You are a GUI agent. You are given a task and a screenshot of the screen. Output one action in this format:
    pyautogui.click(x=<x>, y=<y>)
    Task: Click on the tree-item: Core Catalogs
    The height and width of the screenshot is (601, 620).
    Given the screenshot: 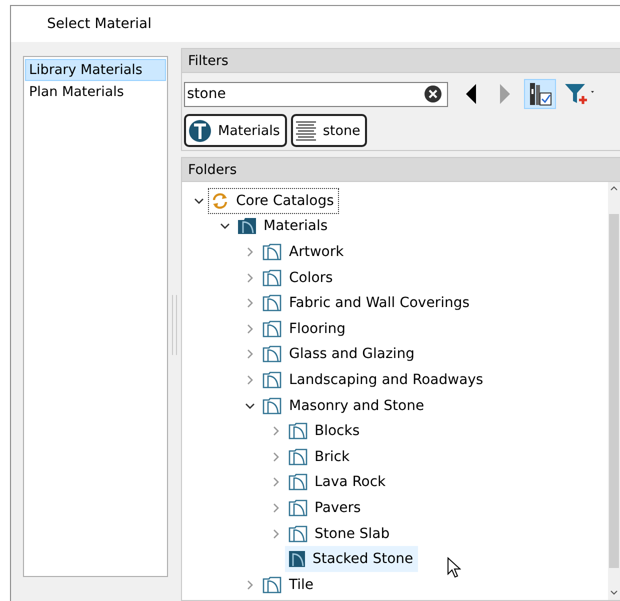 What is the action you would take?
    pyautogui.click(x=273, y=201)
    